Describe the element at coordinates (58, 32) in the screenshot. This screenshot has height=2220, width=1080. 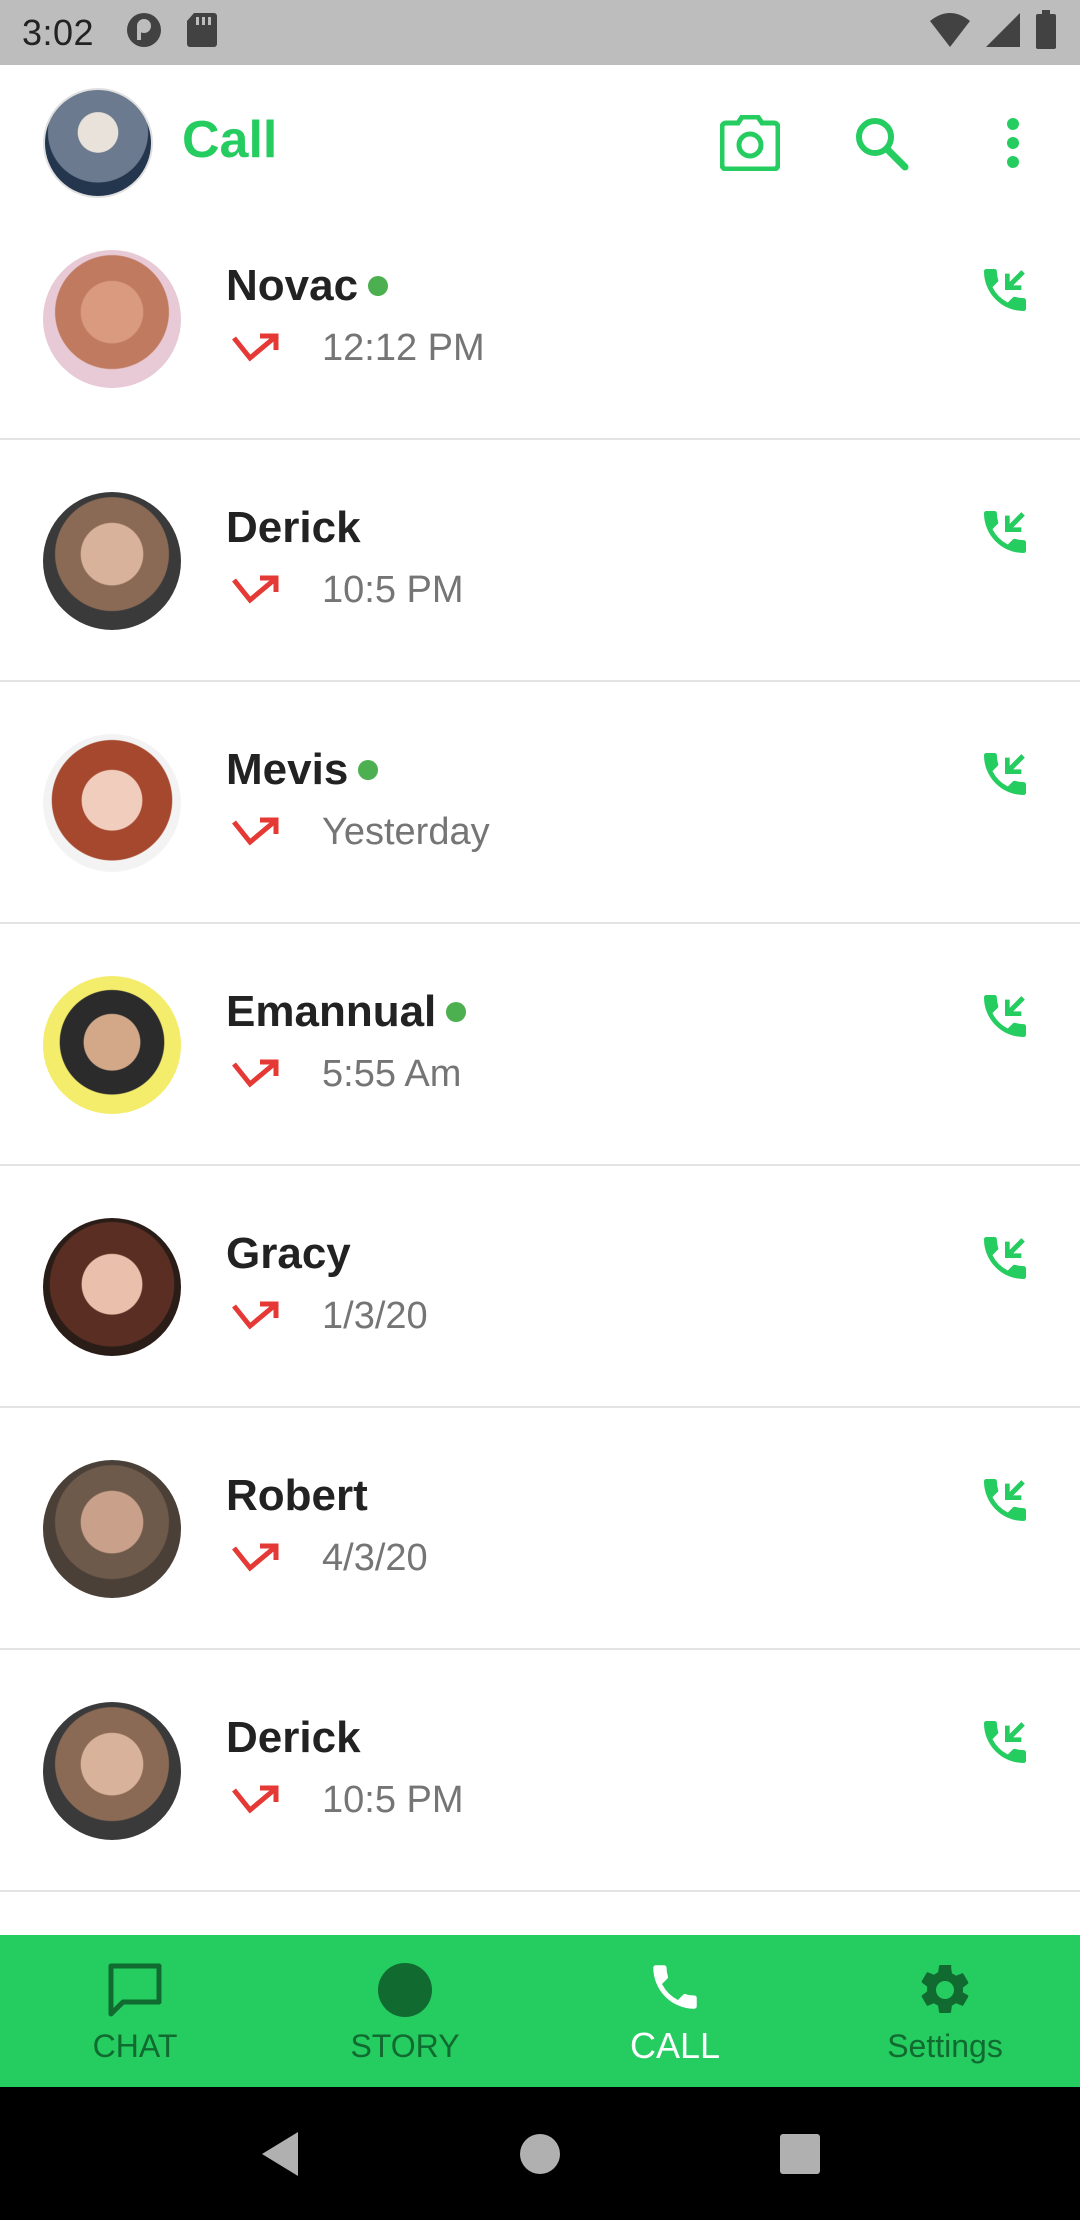
I see `status-time: 3:02` at that location.